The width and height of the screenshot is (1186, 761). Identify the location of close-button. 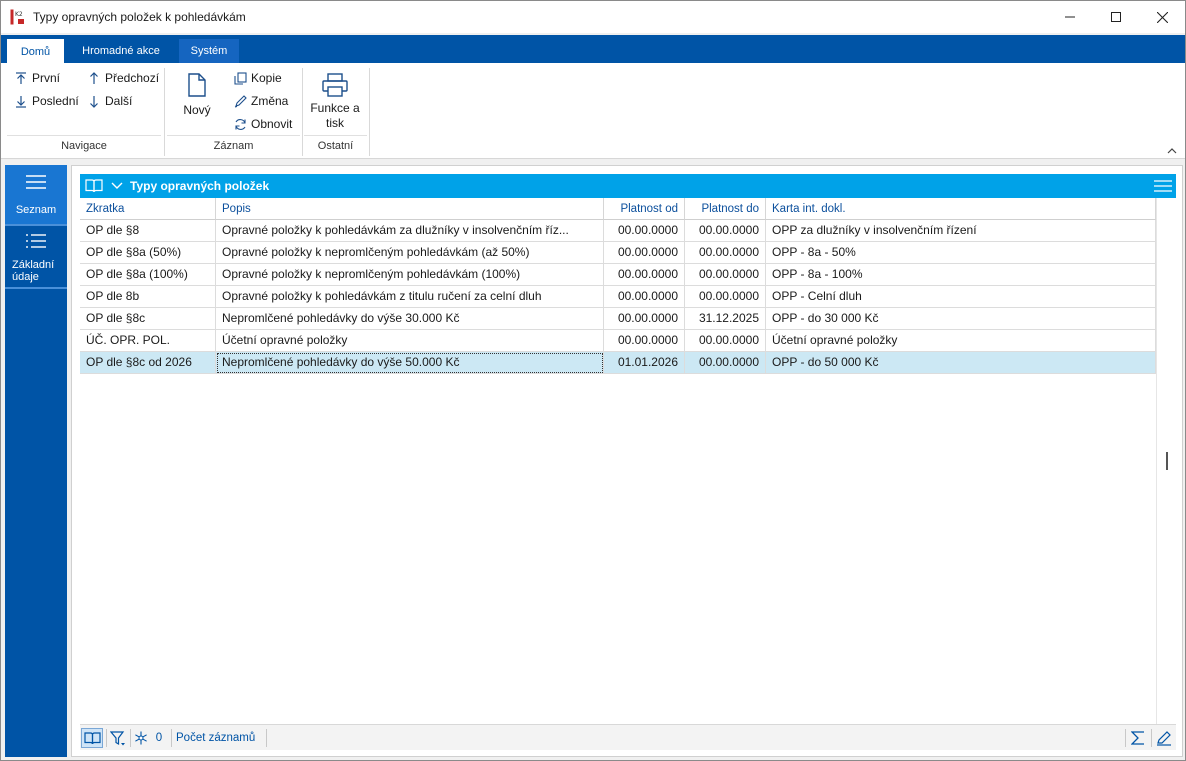
(1162, 17).